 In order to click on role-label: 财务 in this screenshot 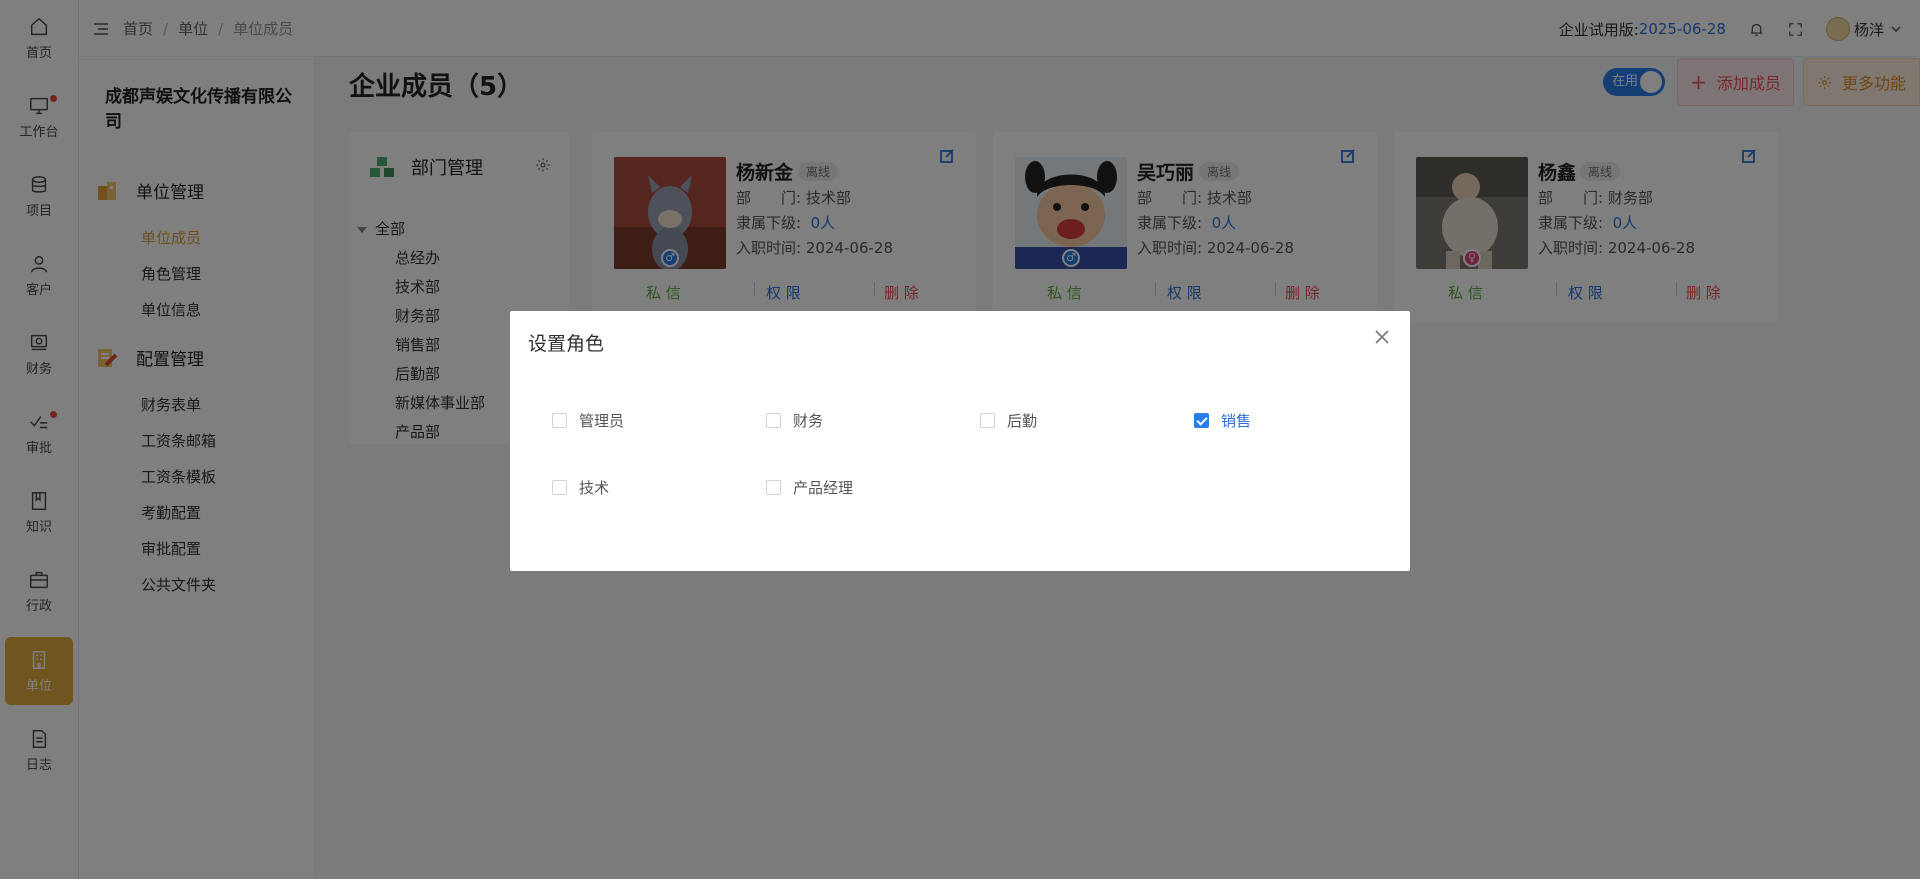, I will do `click(808, 421)`.